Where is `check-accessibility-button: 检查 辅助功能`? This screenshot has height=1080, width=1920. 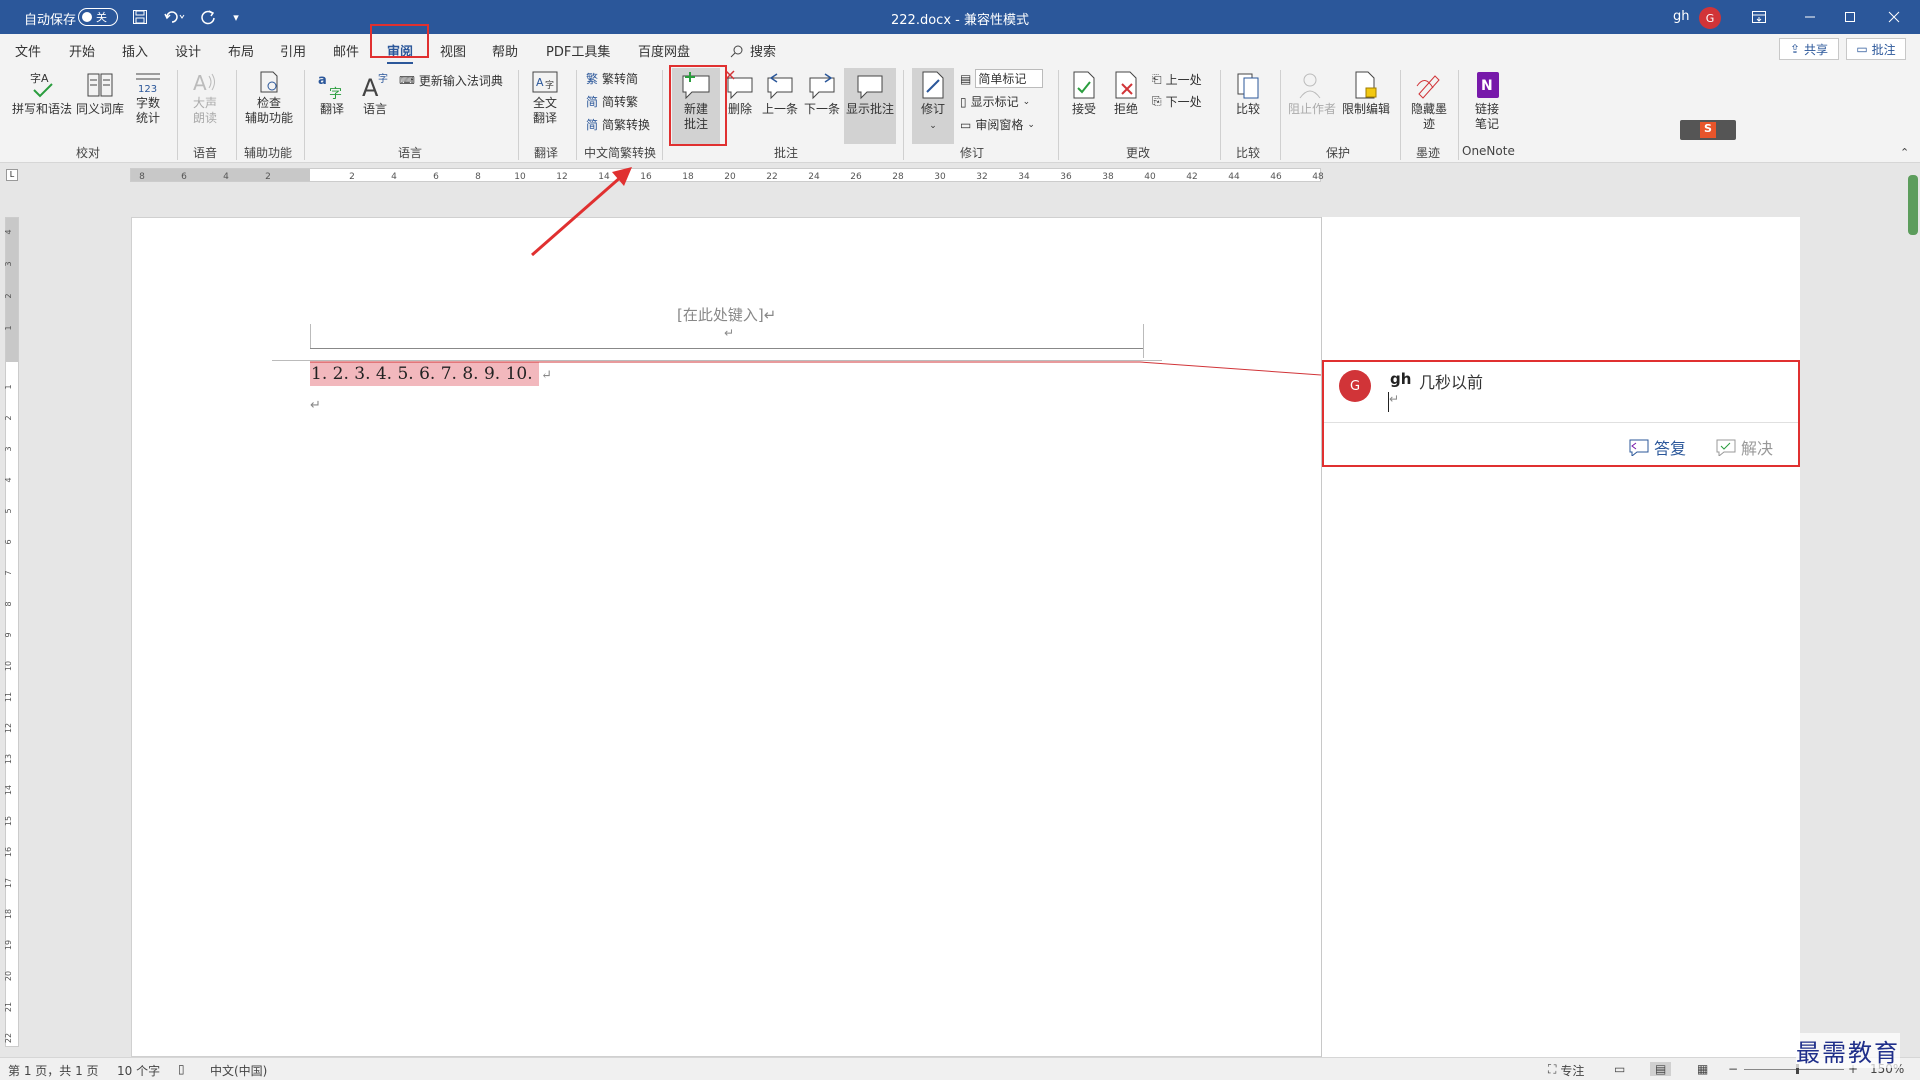
check-accessibility-button: 检查 辅助功能 is located at coordinates (269, 98).